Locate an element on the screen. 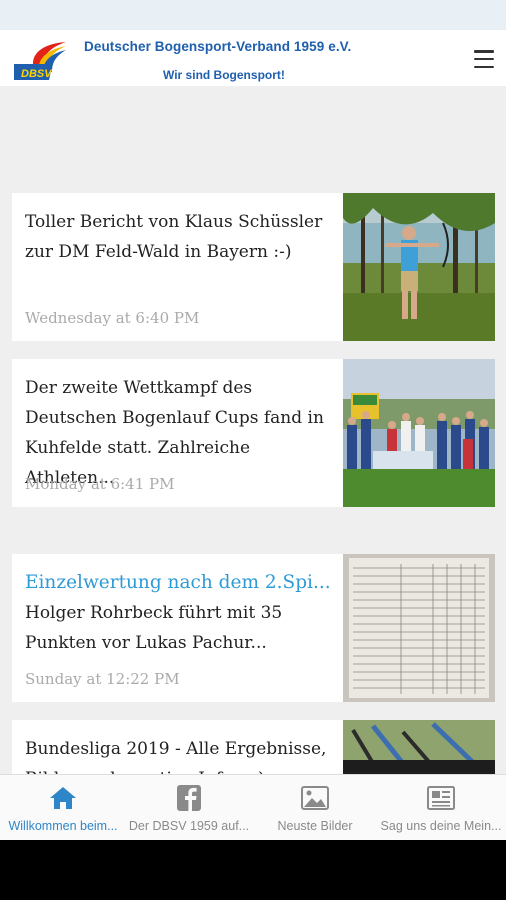 The width and height of the screenshot is (506, 900). header-title: Deutscher Bogensport-Verband 1959 e.V. is located at coordinates (218, 46).